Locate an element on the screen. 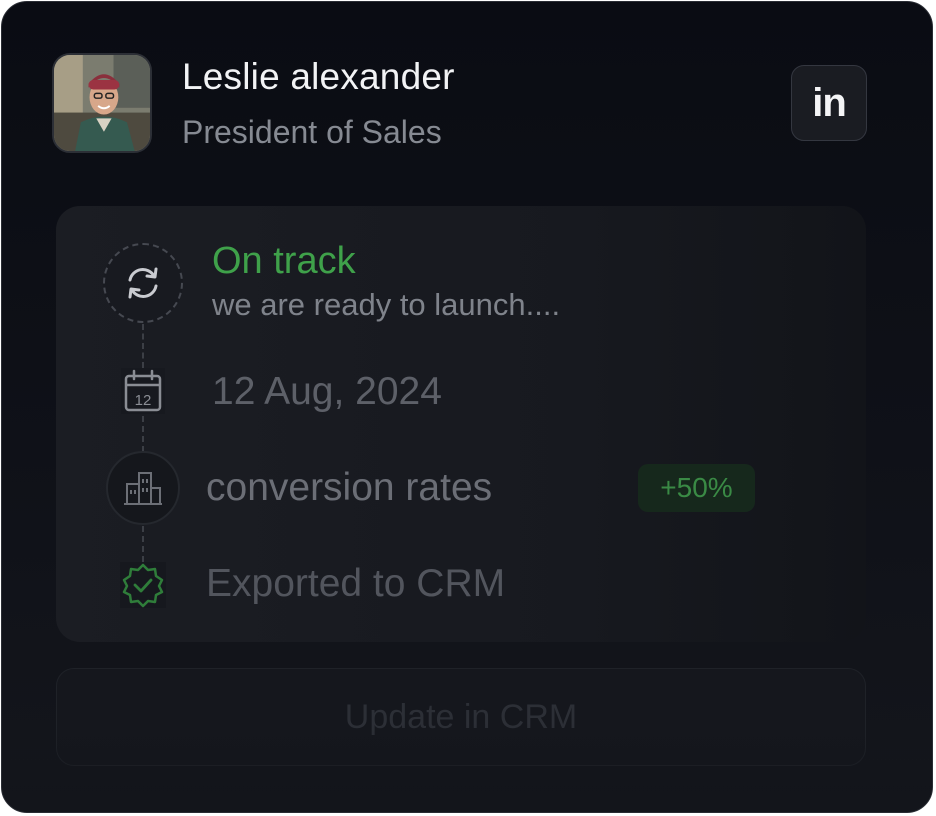  metric-label: conversion rates is located at coordinates (349, 487).